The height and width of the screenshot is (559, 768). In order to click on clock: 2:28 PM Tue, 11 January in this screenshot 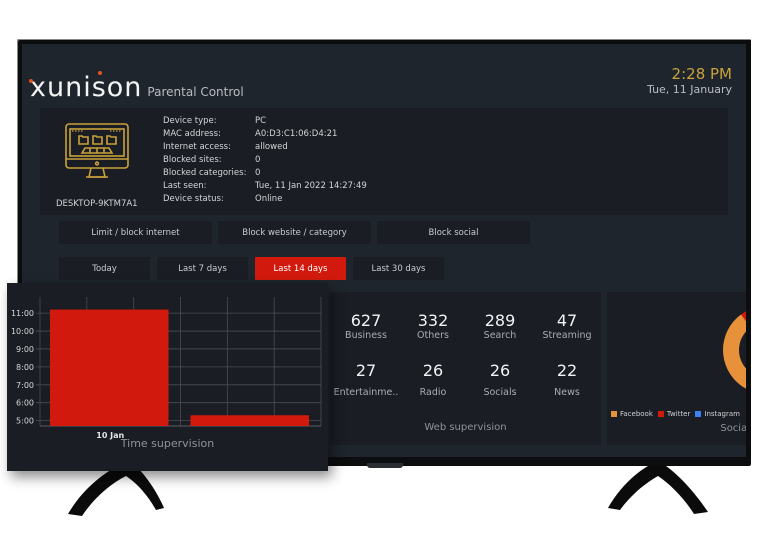, I will do `click(689, 81)`.